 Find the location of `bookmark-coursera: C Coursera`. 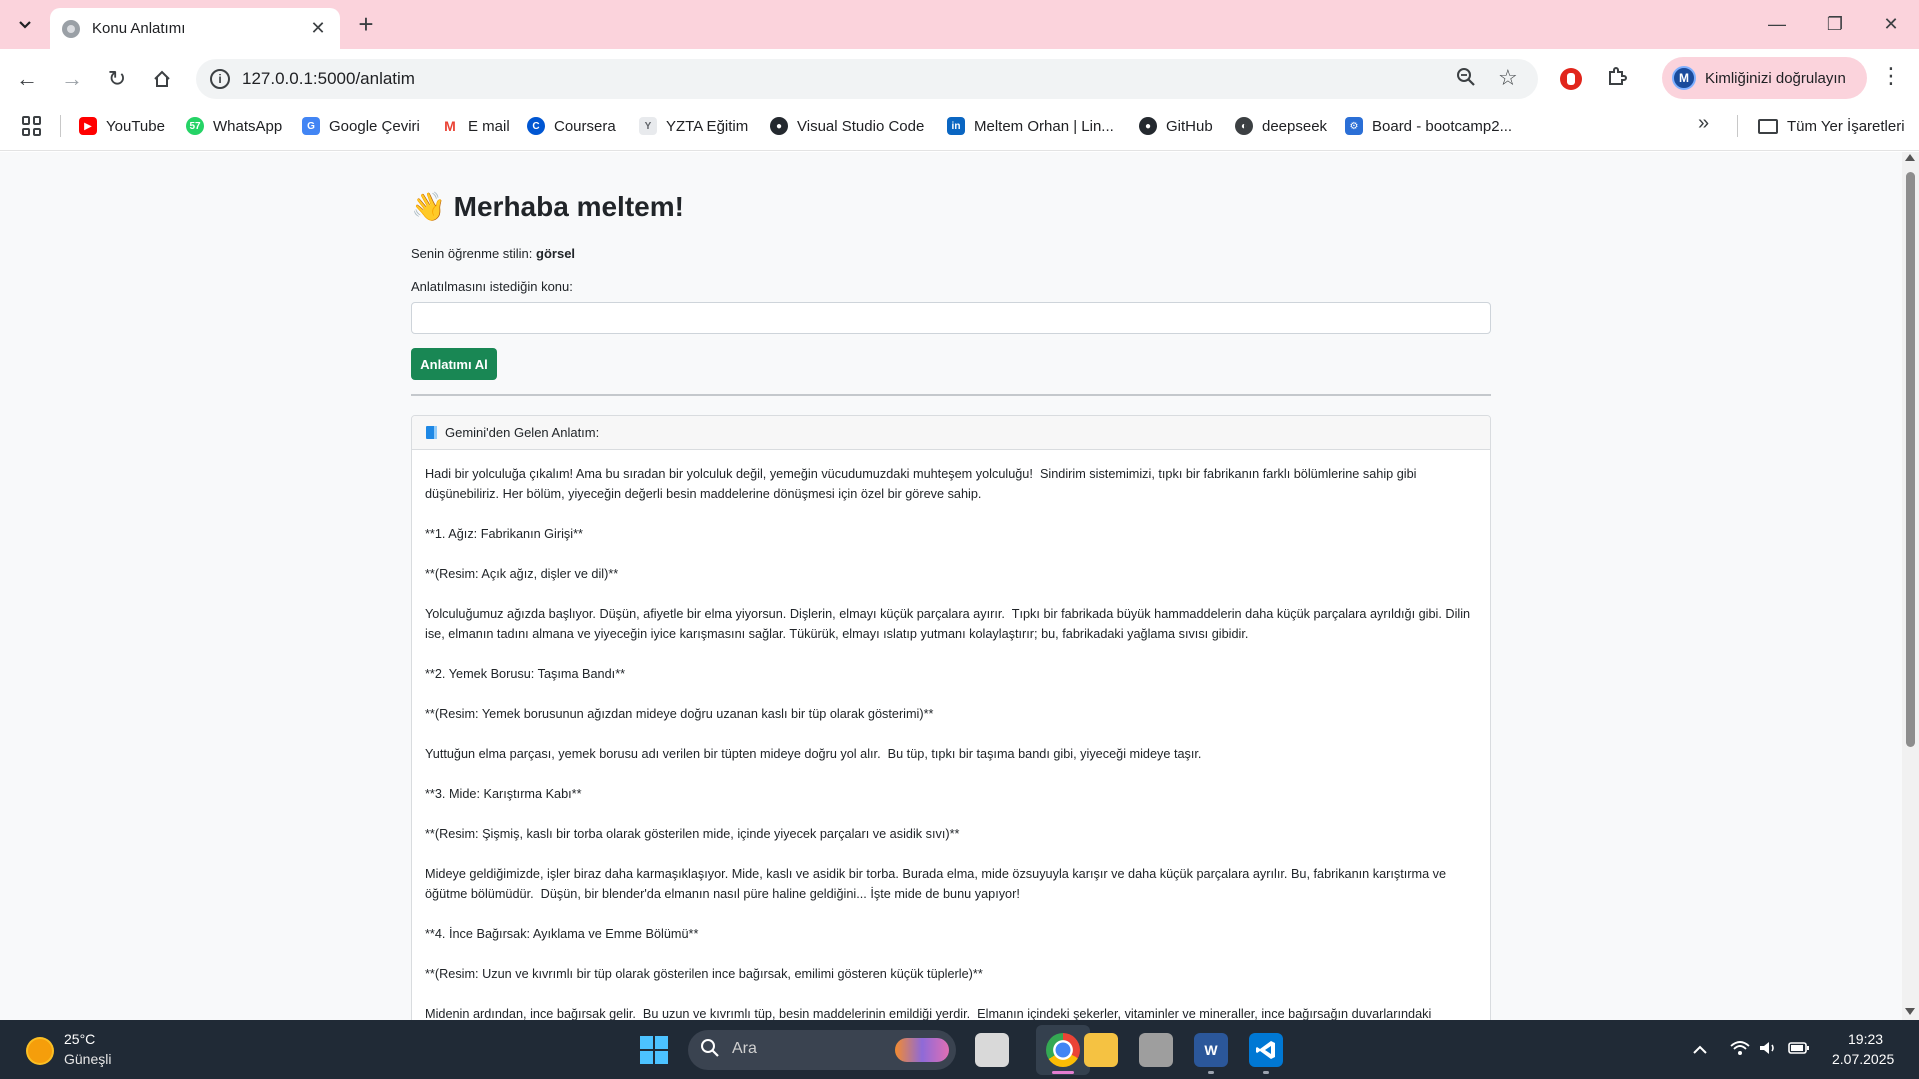

bookmark-coursera: C Coursera is located at coordinates (571, 126).